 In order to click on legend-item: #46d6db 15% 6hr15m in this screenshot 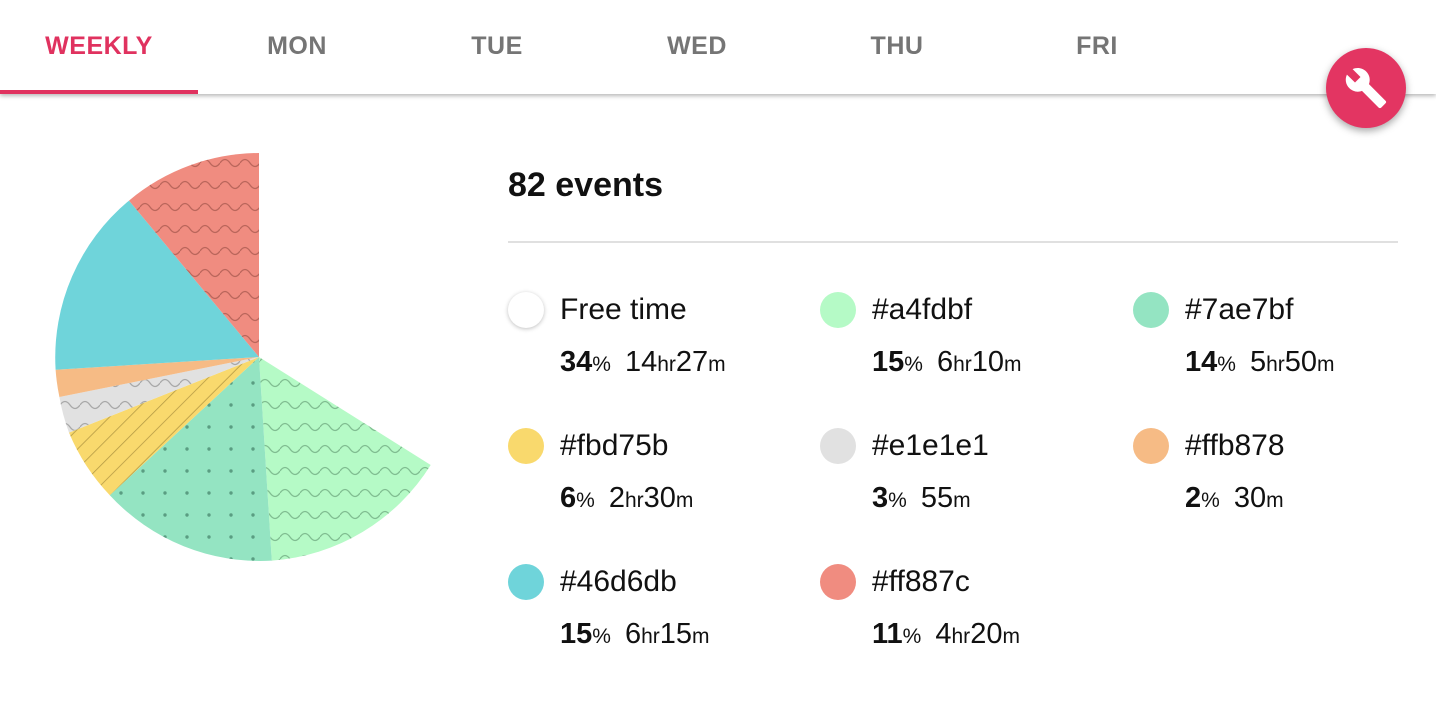, I will do `click(658, 619)`.